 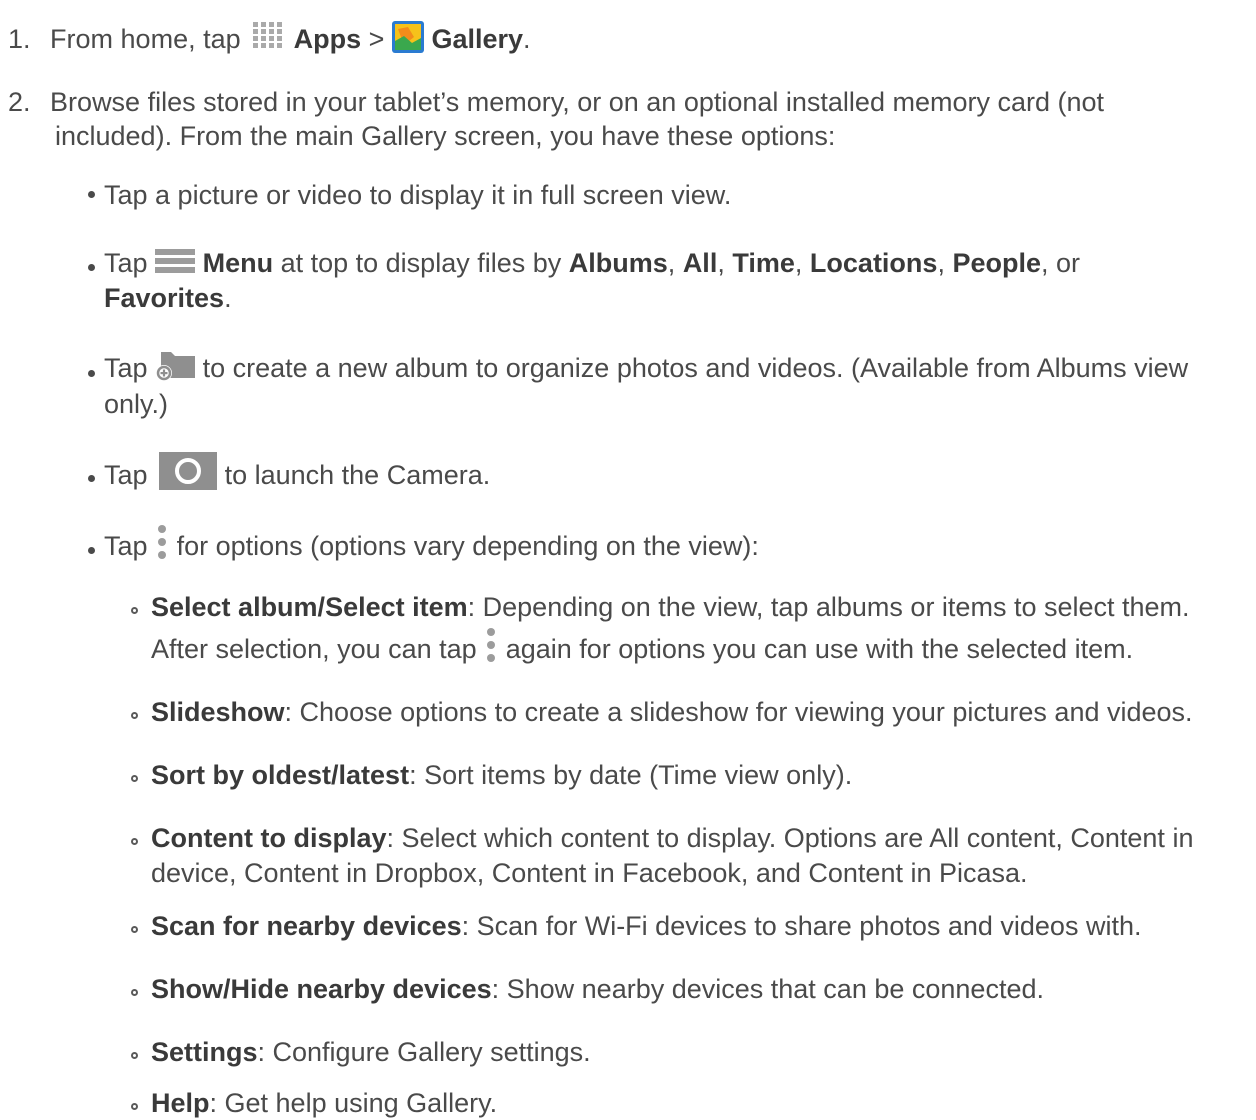 What do you see at coordinates (269, 35) in the screenshot?
I see `apps-grid-icon` at bounding box center [269, 35].